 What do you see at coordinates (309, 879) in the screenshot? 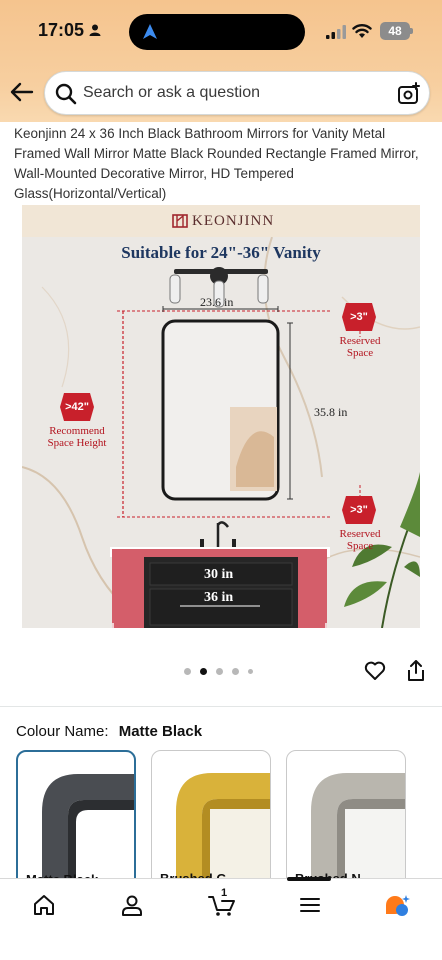
I see `scroll-indicator` at bounding box center [309, 879].